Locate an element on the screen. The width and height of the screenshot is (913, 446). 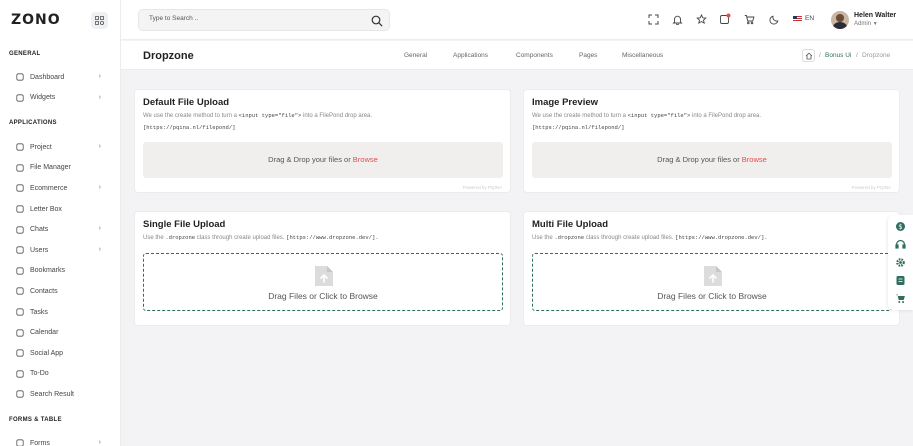
document-icon is located at coordinates (900, 280).